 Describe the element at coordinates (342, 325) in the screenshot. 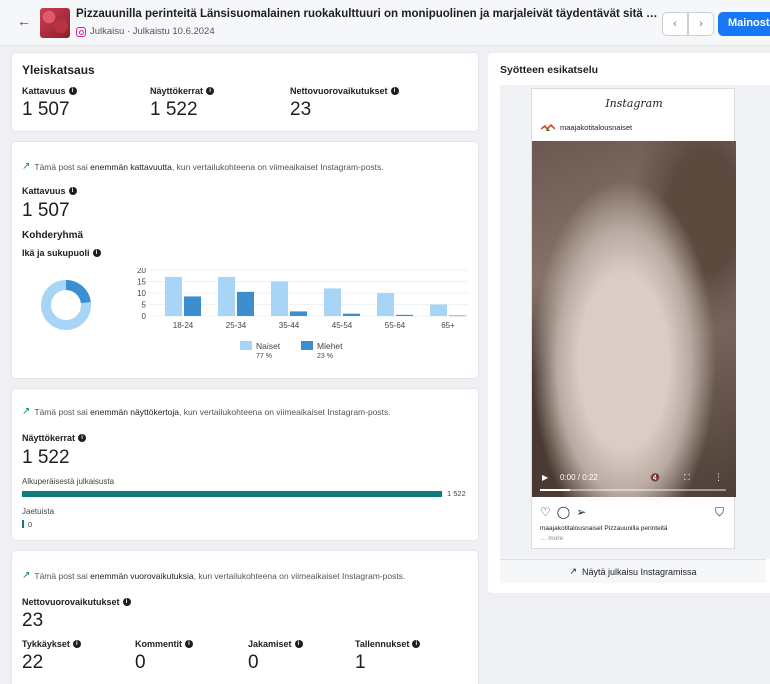

I see `x-tick-label: 45-54` at that location.